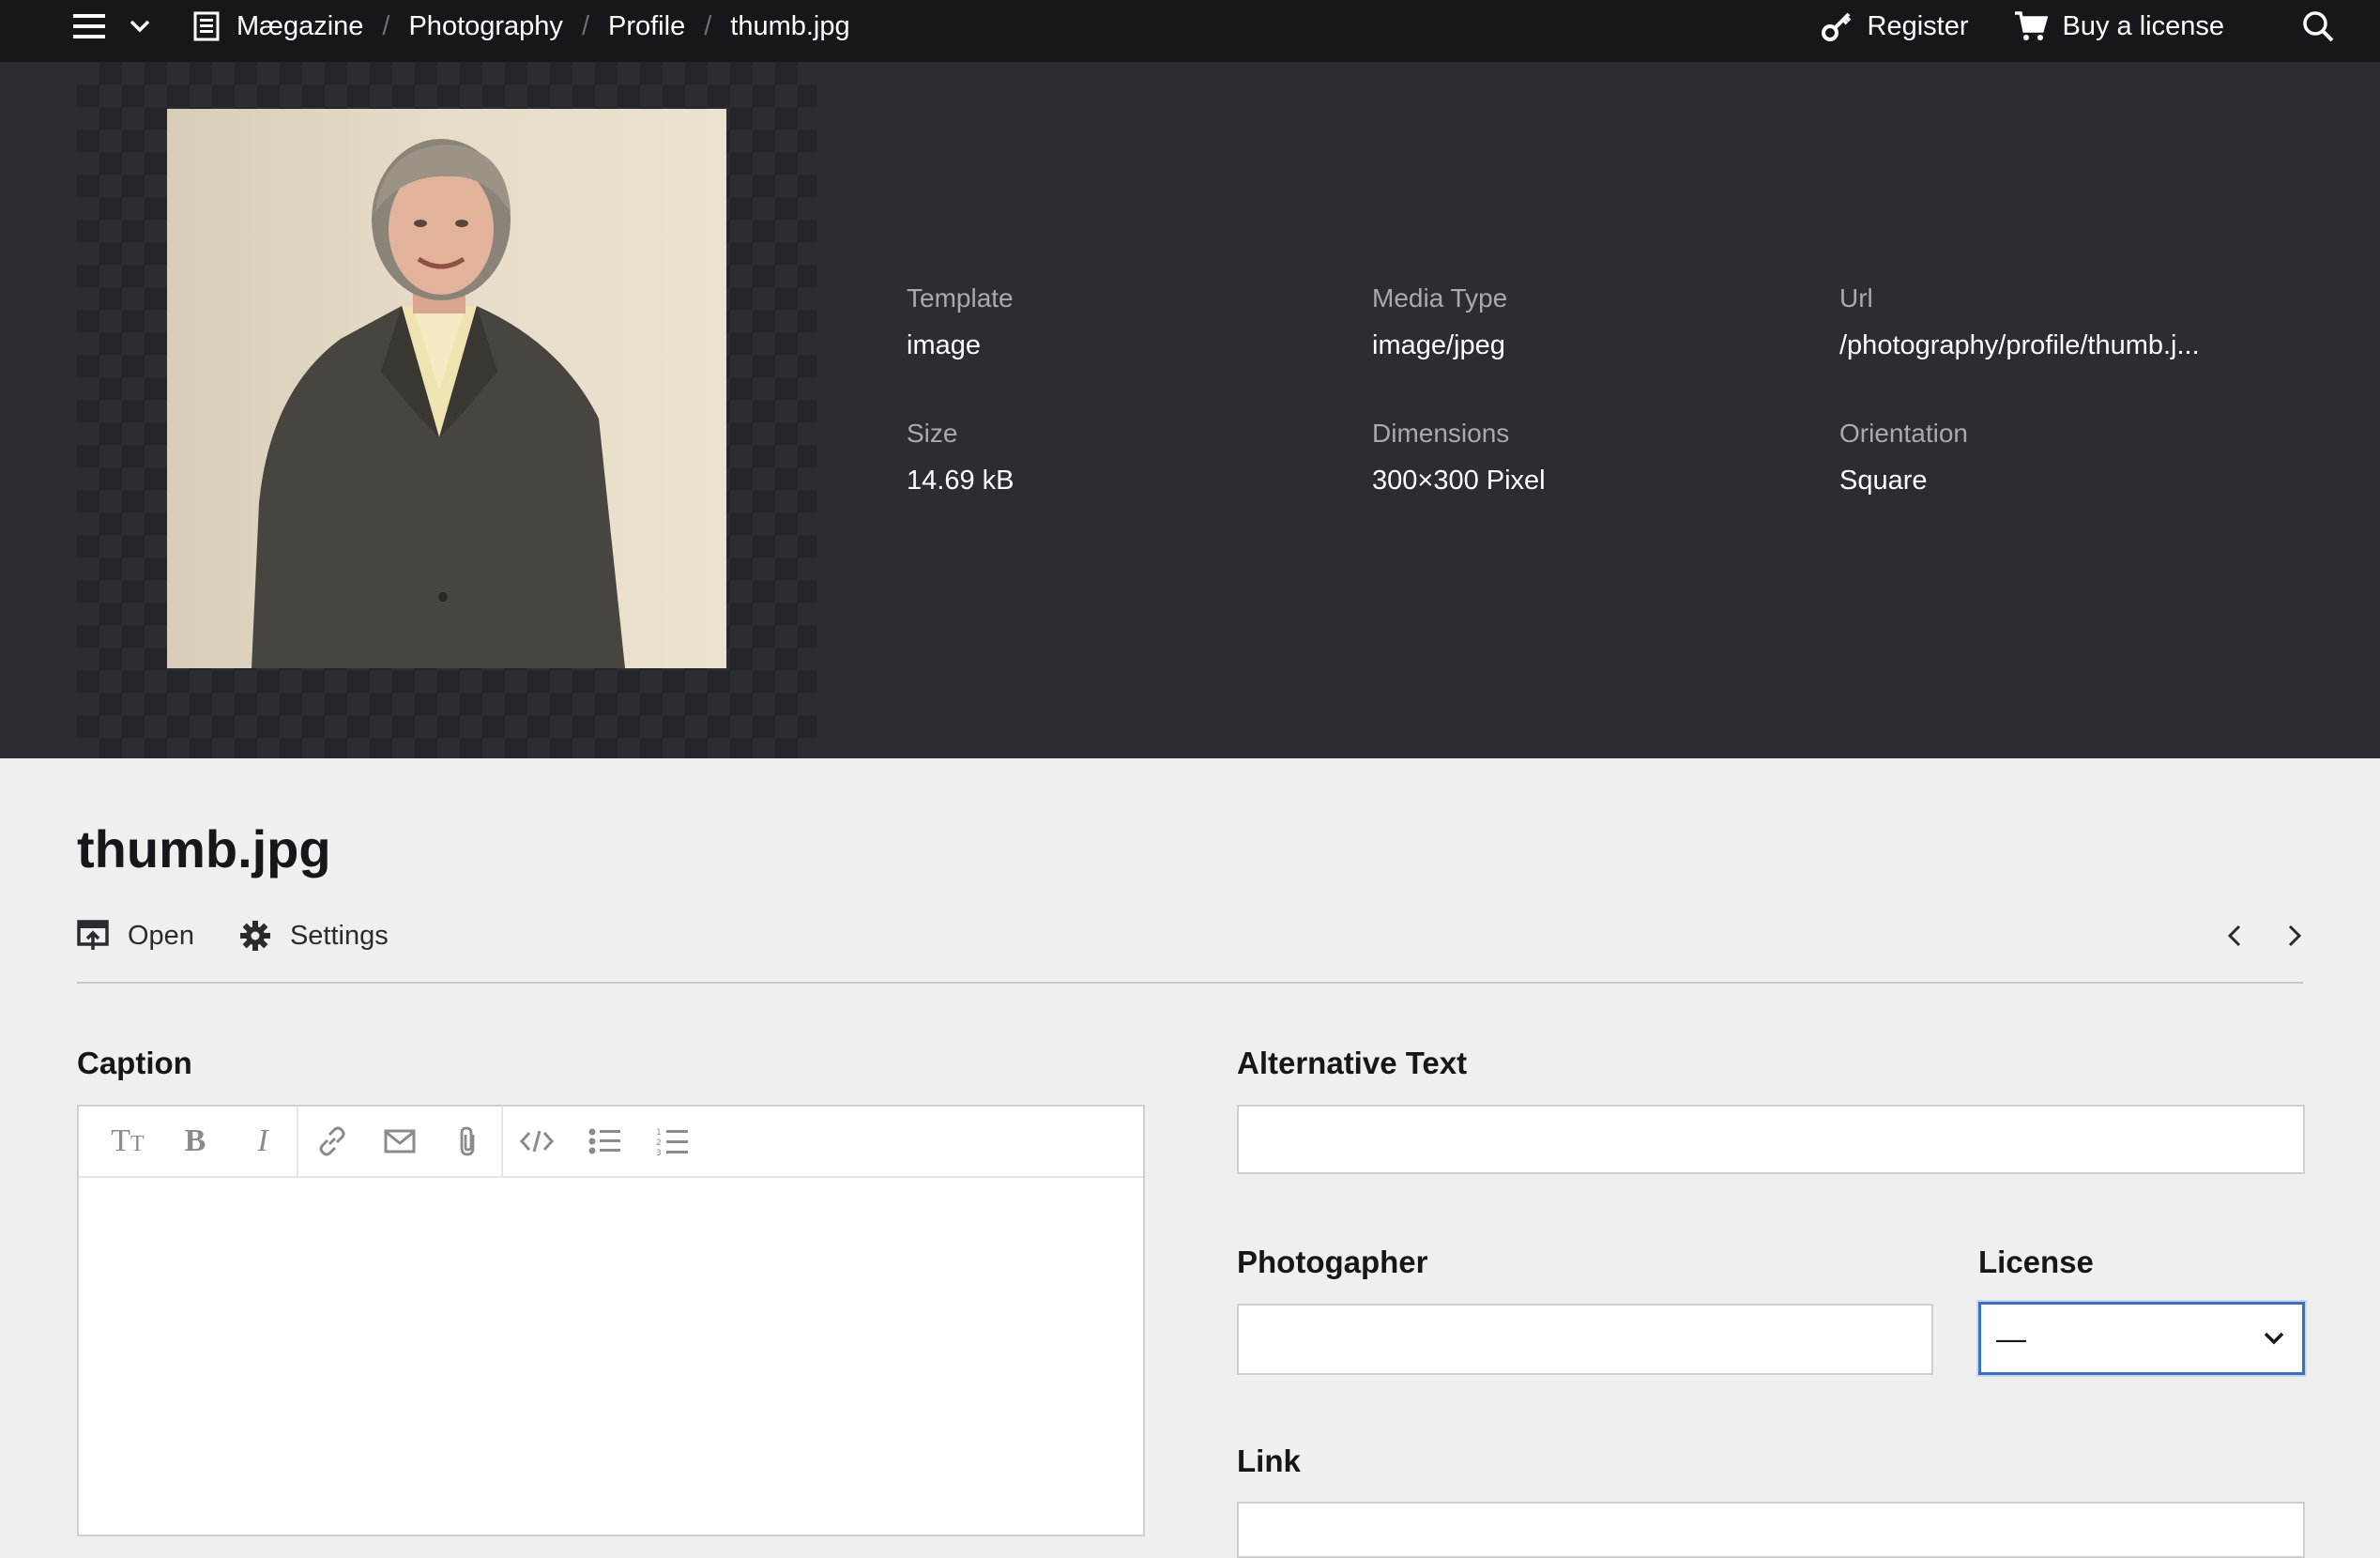 This screenshot has width=2380, height=1558. What do you see at coordinates (1904, 433) in the screenshot?
I see `meta-label: Orientation` at bounding box center [1904, 433].